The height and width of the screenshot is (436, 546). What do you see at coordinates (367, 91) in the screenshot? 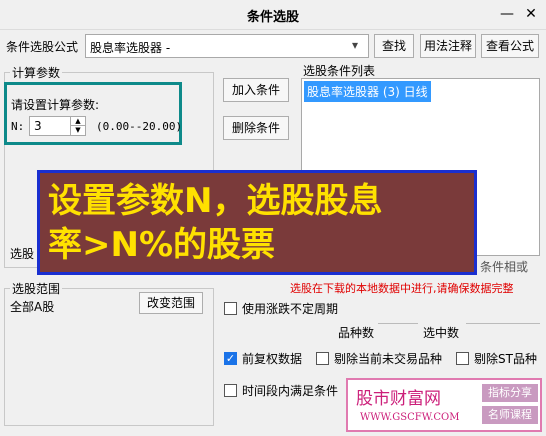
I see `list-item: 股息率选股器 (3) 日线` at bounding box center [367, 91].